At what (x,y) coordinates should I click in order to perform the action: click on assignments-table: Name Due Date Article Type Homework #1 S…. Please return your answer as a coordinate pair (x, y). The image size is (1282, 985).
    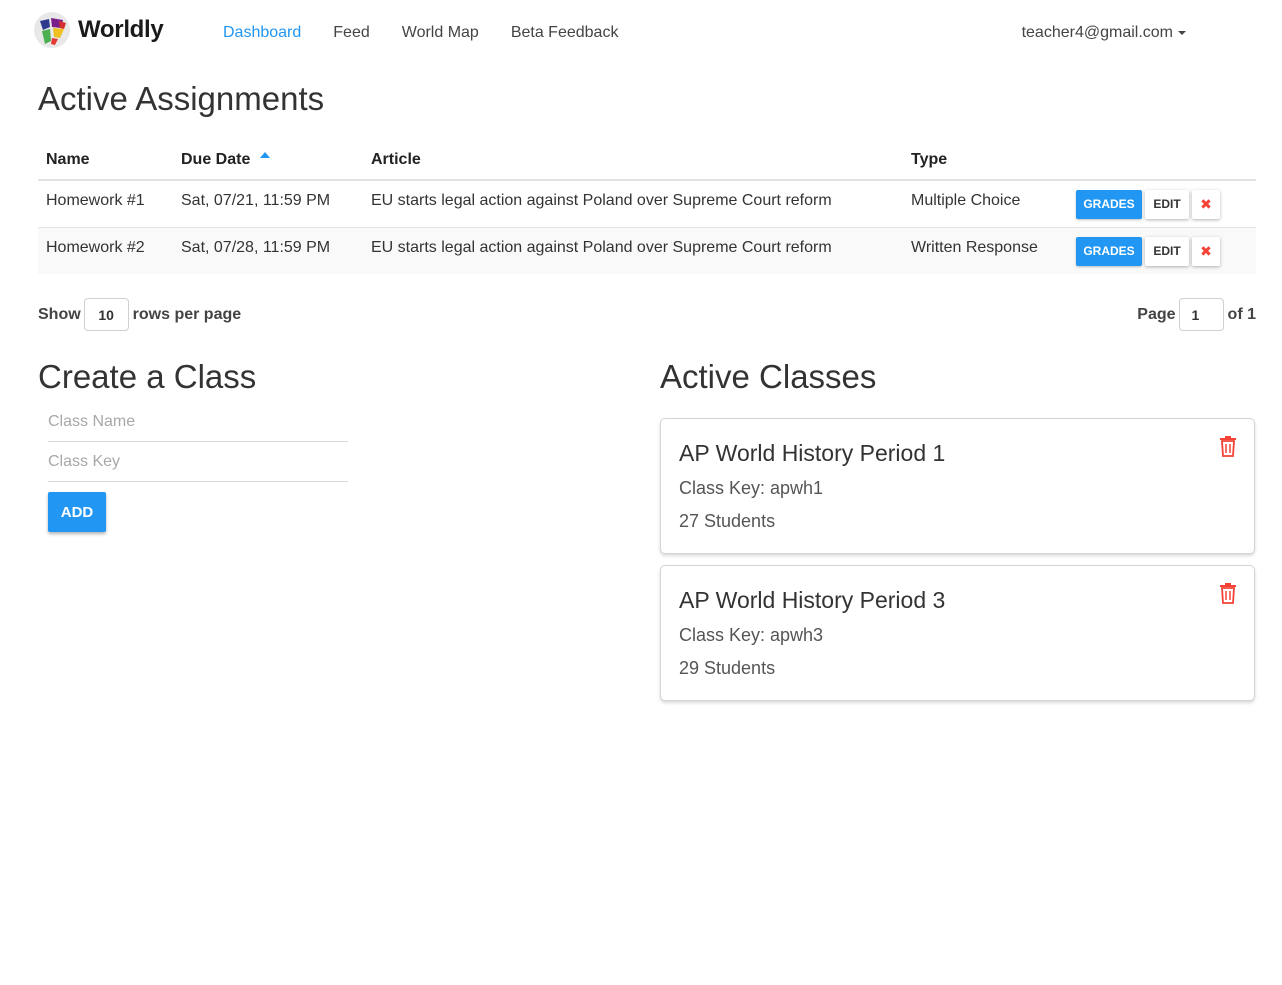
    Looking at the image, I should click on (647, 207).